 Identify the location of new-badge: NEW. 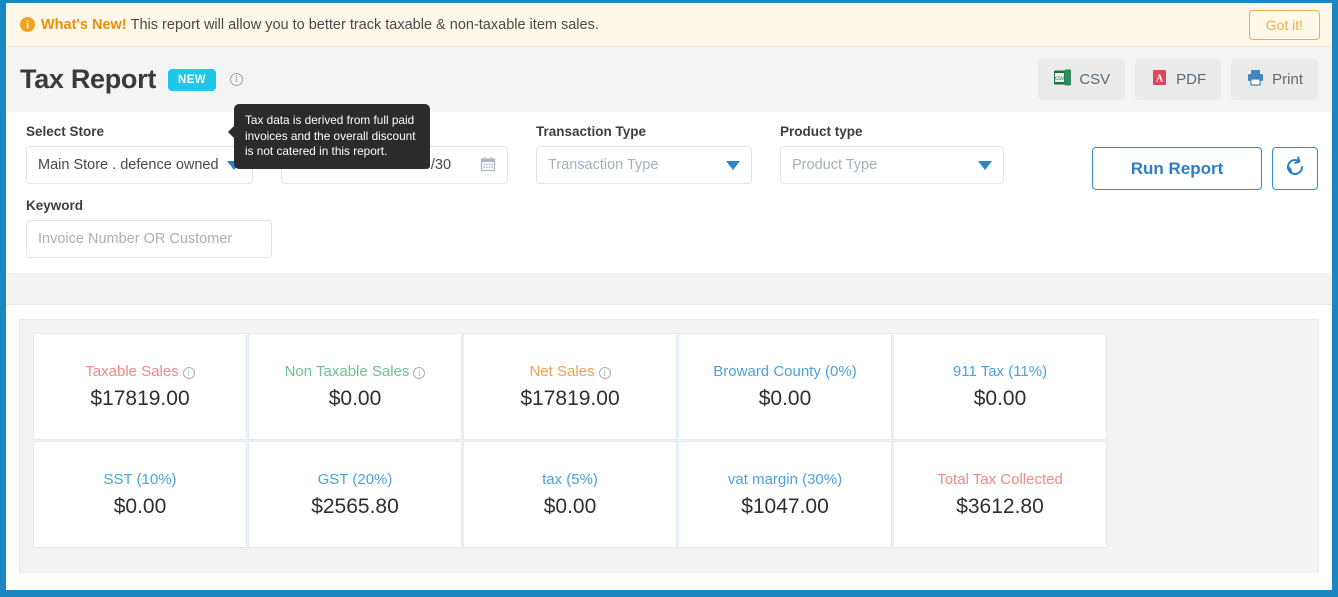
(192, 79).